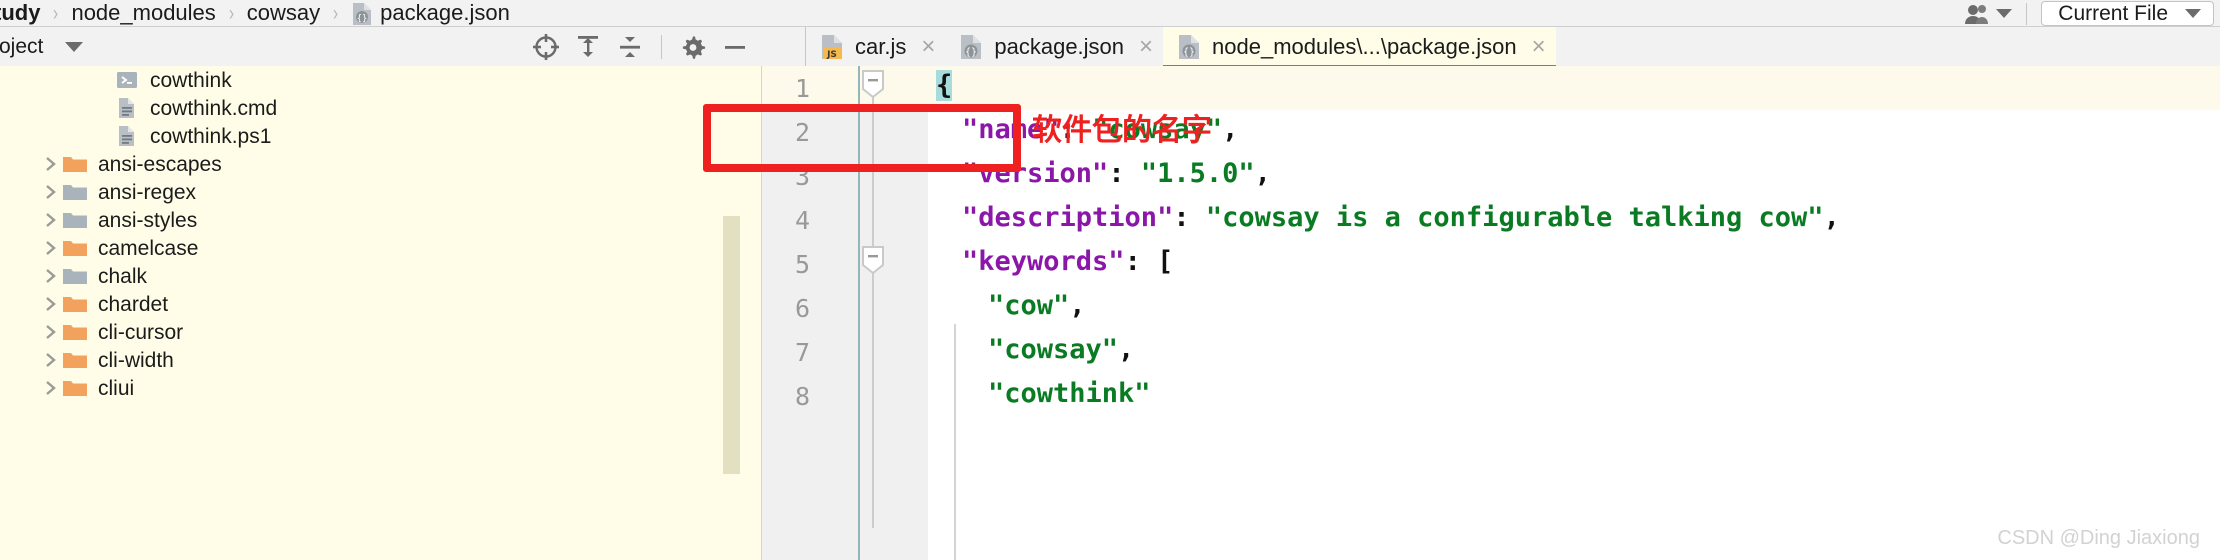  What do you see at coordinates (2004, 13) in the screenshot?
I see `people-caret-down-icon` at bounding box center [2004, 13].